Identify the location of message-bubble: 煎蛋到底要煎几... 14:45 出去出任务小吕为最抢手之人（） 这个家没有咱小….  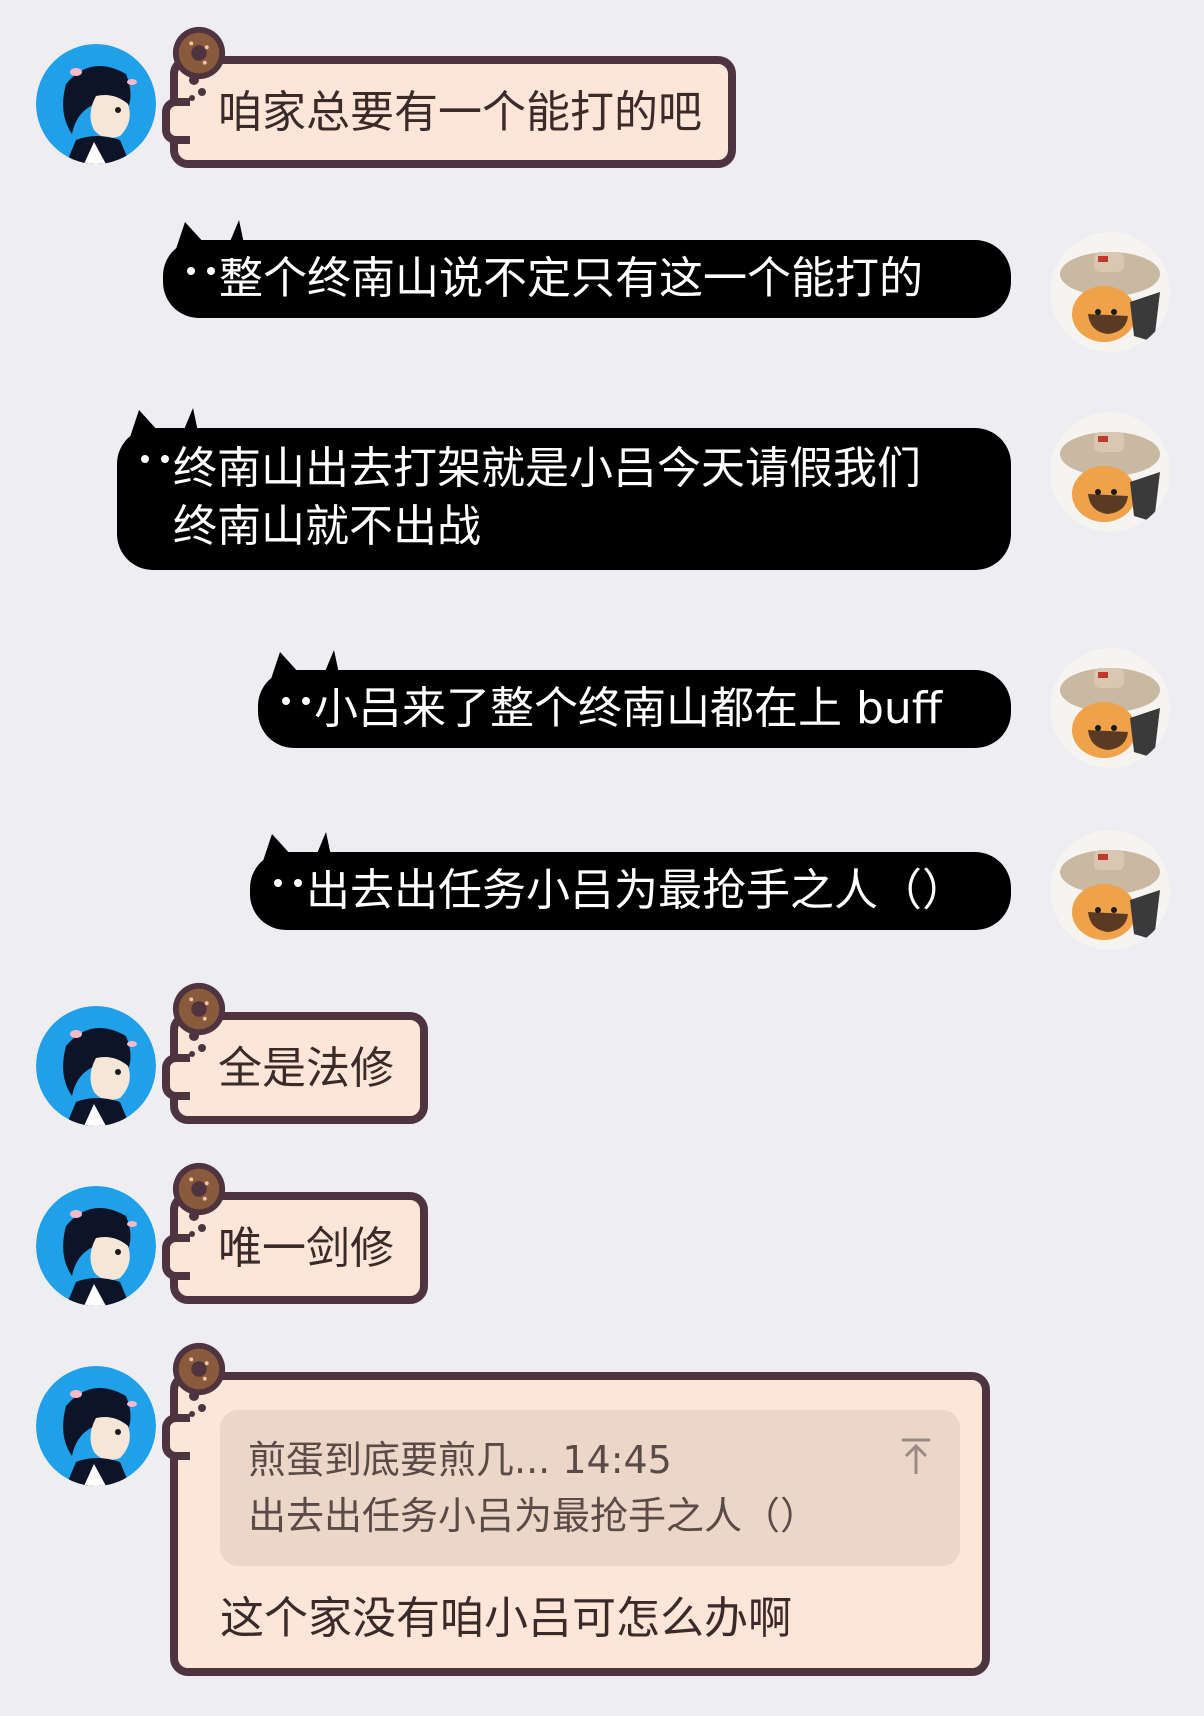
(576, 1509).